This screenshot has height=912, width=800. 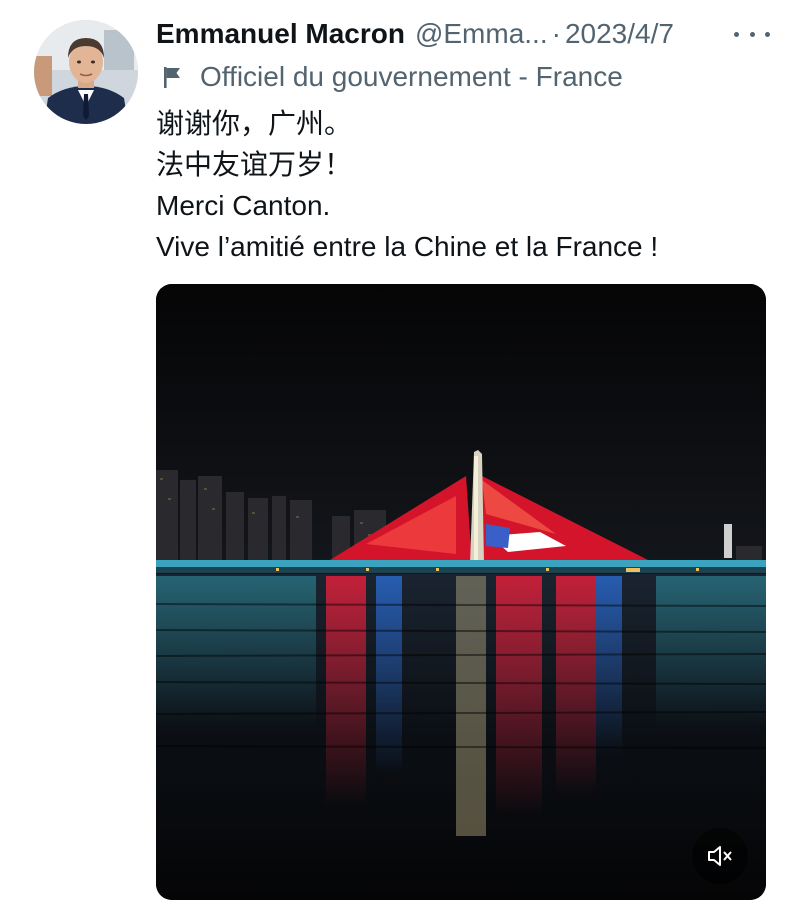 I want to click on author-name: Emmanuel Macron, so click(x=280, y=34).